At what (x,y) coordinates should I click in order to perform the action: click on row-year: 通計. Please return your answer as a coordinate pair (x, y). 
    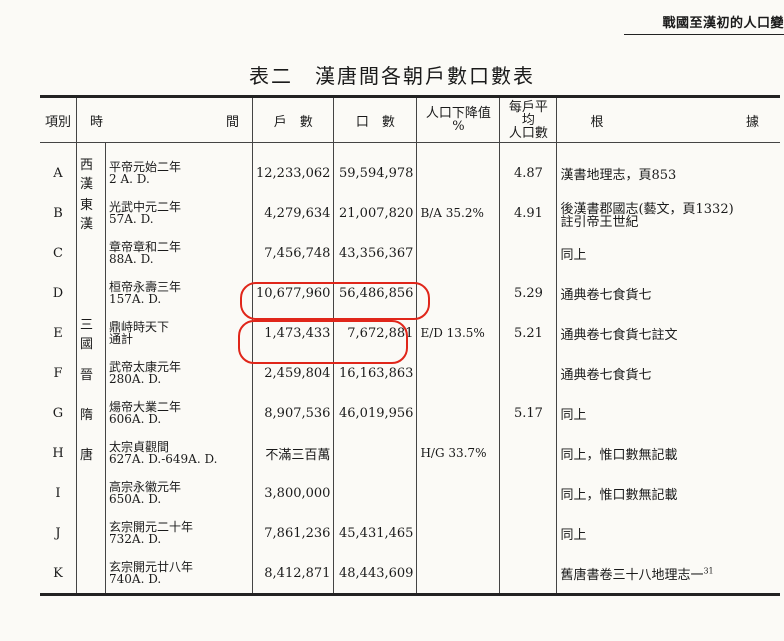
    Looking at the image, I should click on (121, 339).